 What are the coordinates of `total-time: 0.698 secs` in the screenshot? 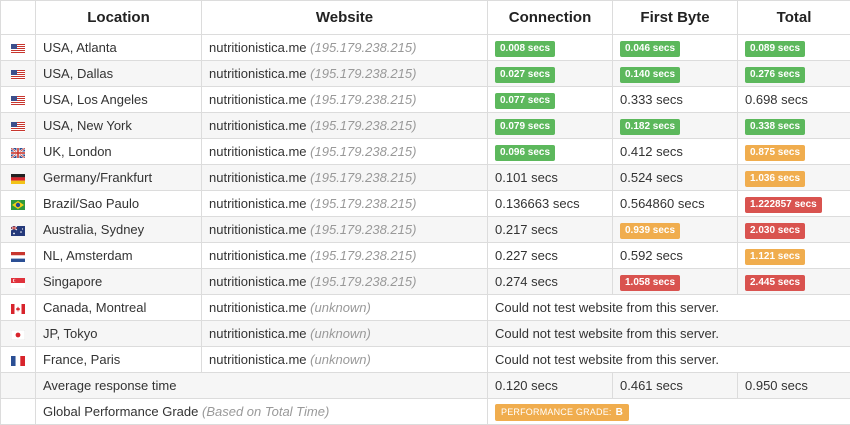 It's located at (776, 99).